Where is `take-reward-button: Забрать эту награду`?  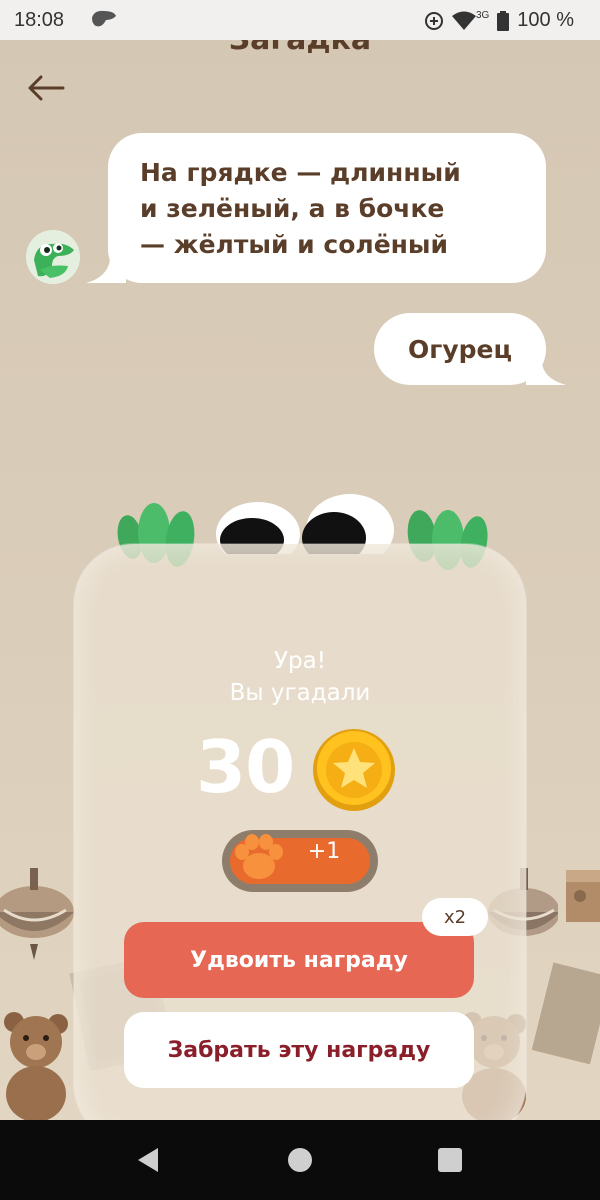
take-reward-button: Забрать эту награду is located at coordinates (299, 1050).